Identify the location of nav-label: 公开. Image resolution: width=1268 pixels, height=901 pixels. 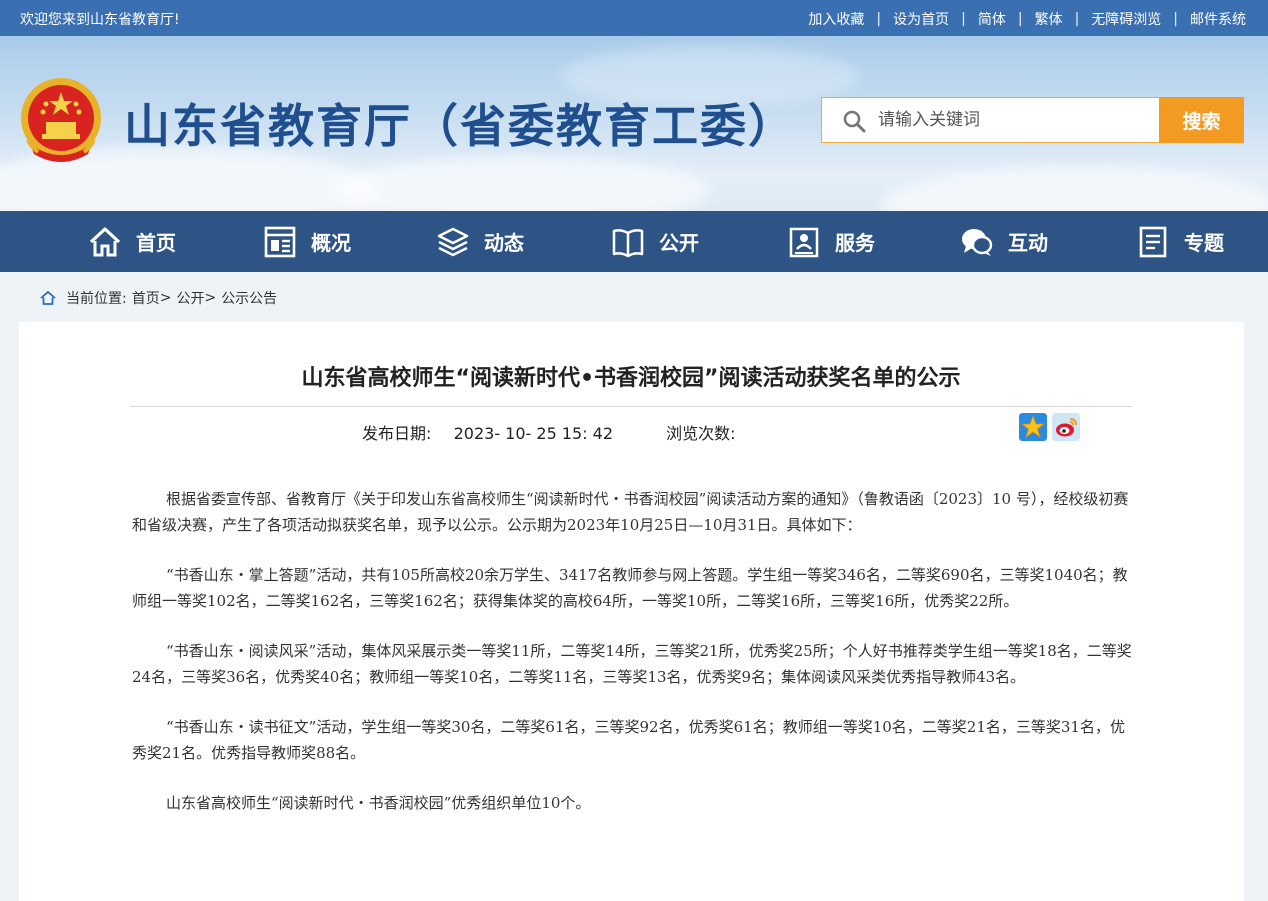
(679, 243).